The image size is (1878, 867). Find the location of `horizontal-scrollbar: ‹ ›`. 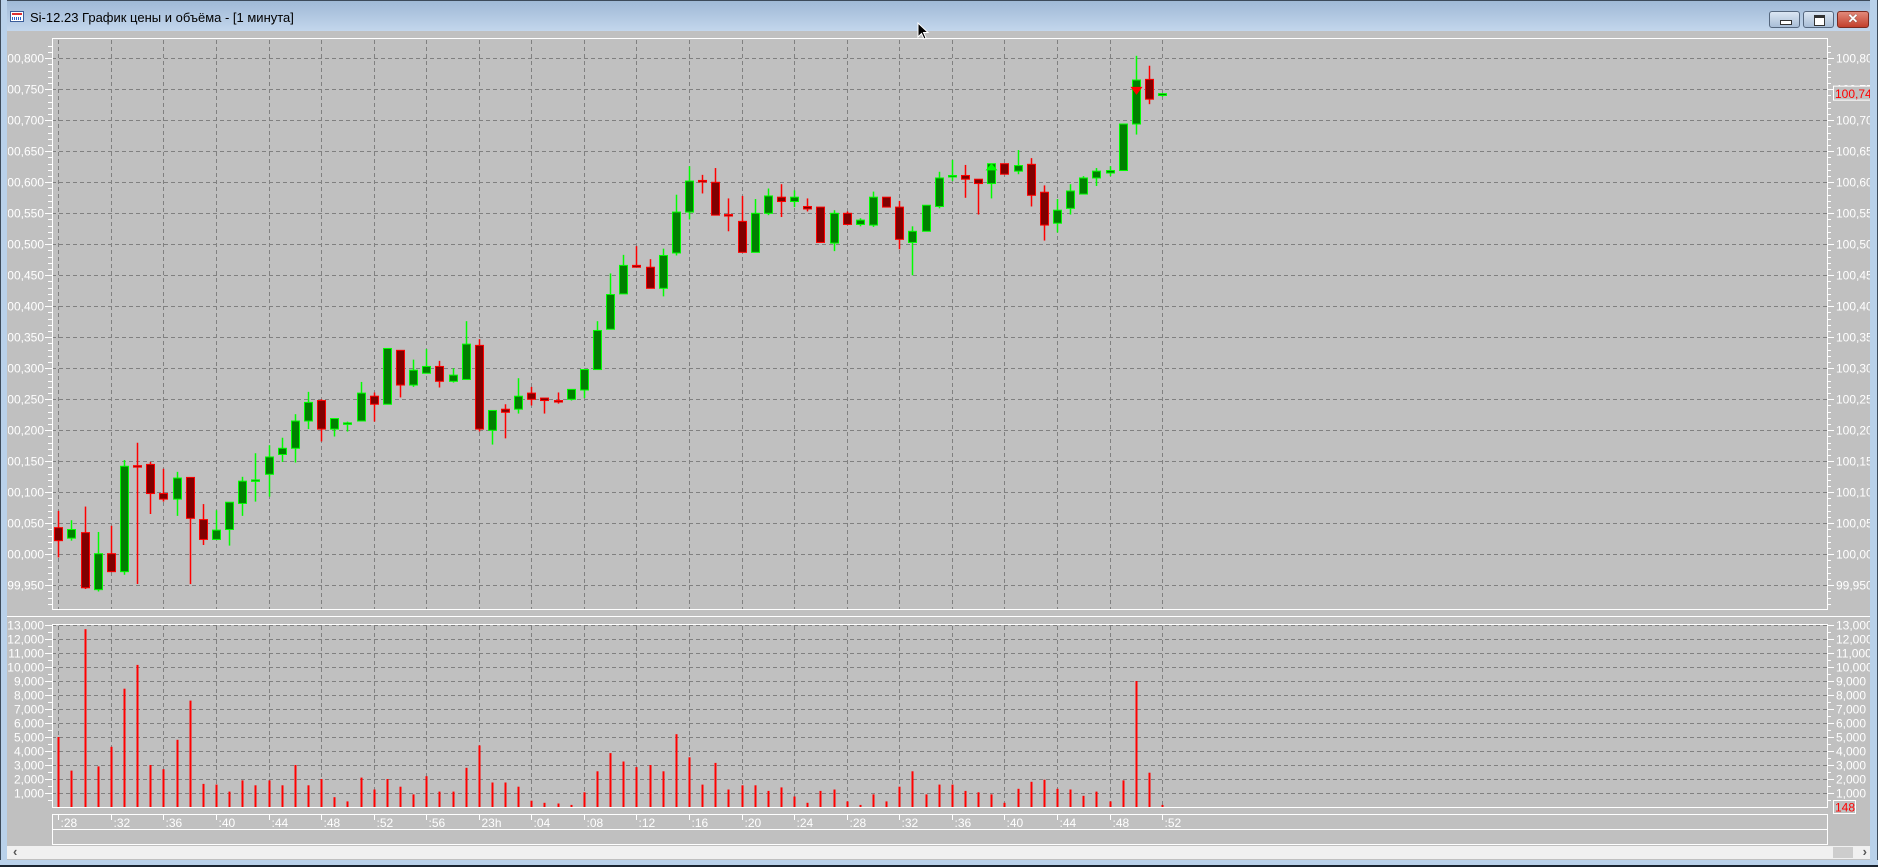

horizontal-scrollbar: ‹ › is located at coordinates (938, 851).